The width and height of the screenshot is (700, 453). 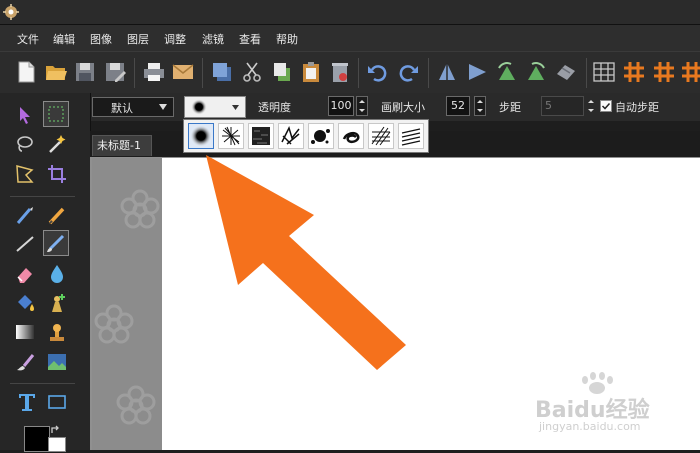 What do you see at coordinates (590, 426) in the screenshot?
I see `watermark-url: jingyan.baidu.com` at bounding box center [590, 426].